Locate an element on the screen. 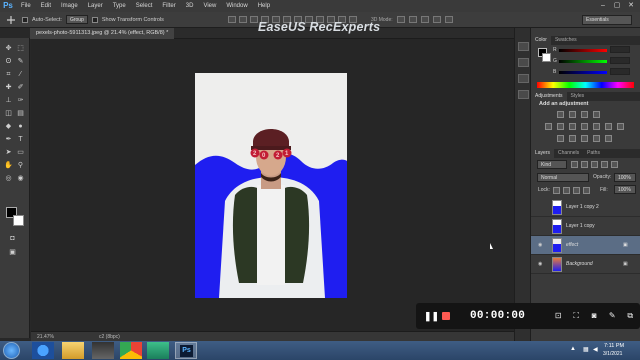 This screenshot has height=360, width=640. app-icon is located at coordinates (158, 350).